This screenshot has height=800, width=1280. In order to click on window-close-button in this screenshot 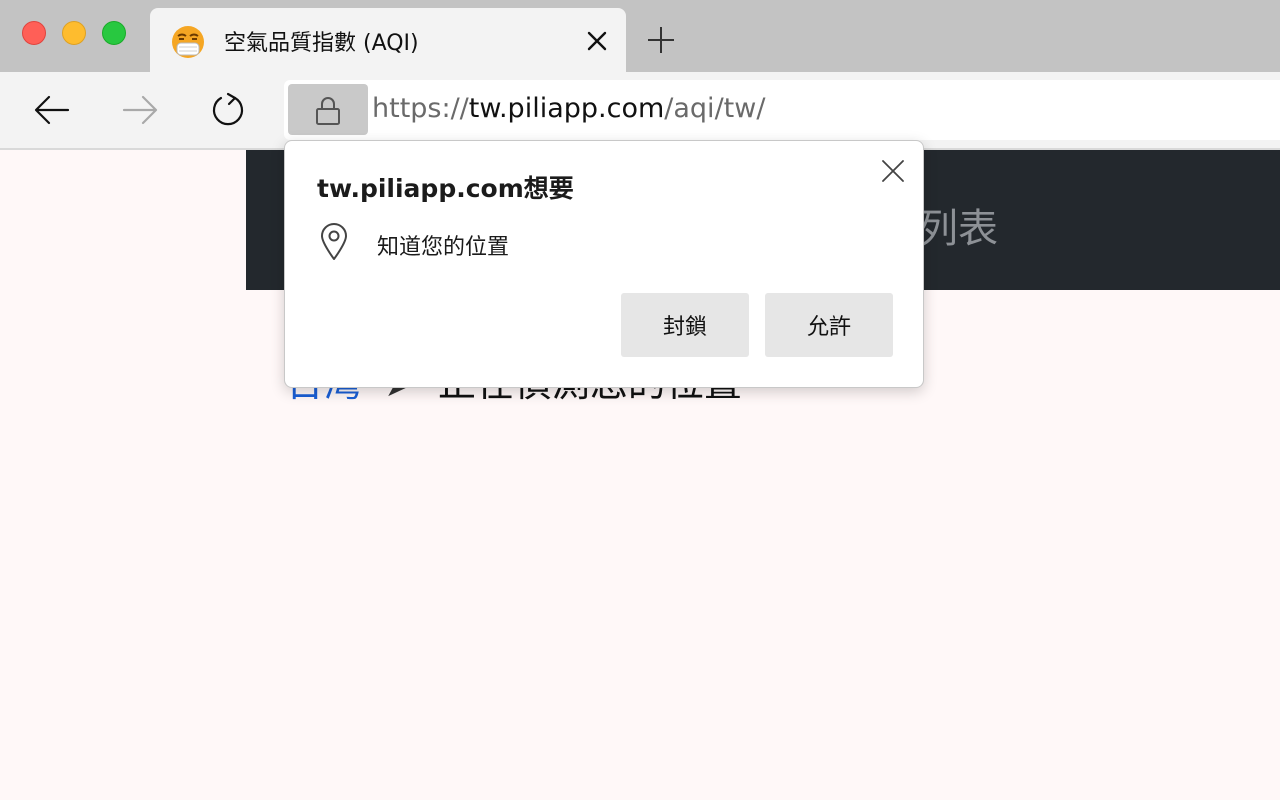, I will do `click(34, 33)`.